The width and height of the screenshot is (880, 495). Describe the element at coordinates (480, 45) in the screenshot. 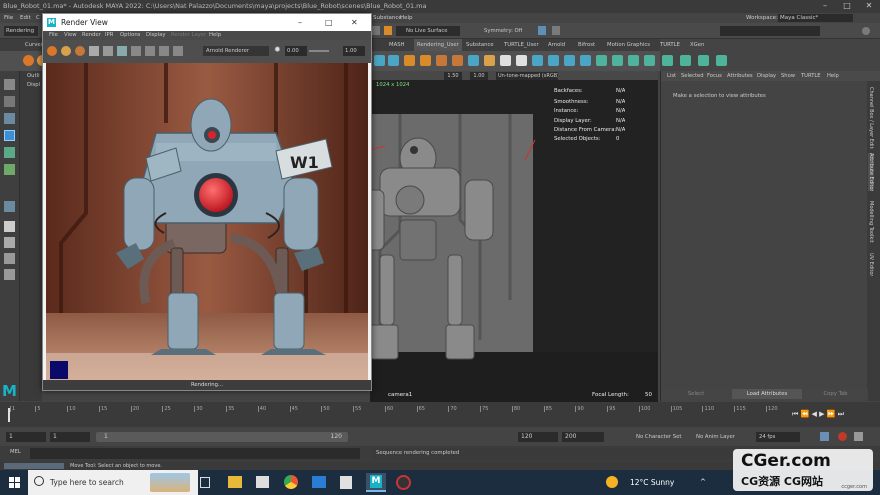

I see `shelf-tab-substance: Substance` at that location.